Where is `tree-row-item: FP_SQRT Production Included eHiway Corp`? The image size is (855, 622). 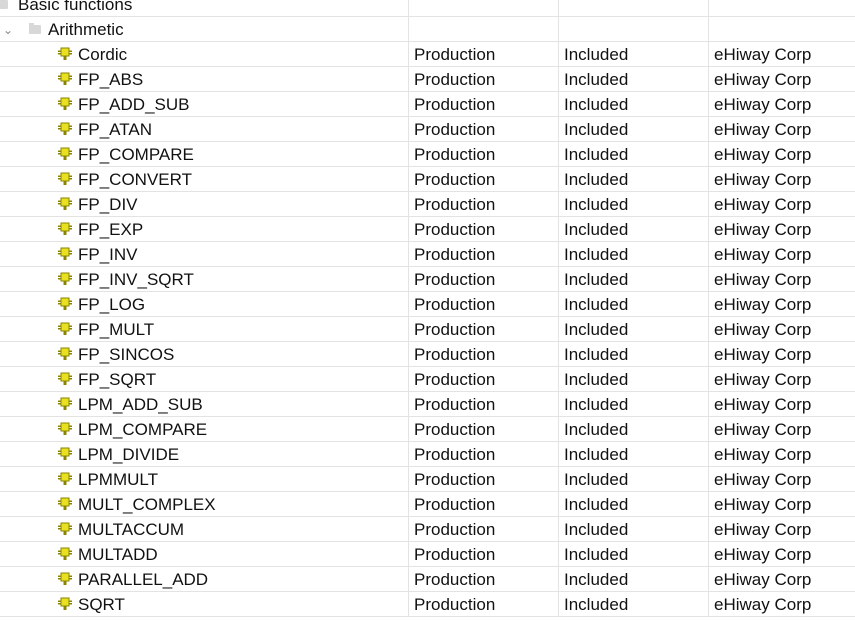 tree-row-item: FP_SQRT Production Included eHiway Corp is located at coordinates (427, 379).